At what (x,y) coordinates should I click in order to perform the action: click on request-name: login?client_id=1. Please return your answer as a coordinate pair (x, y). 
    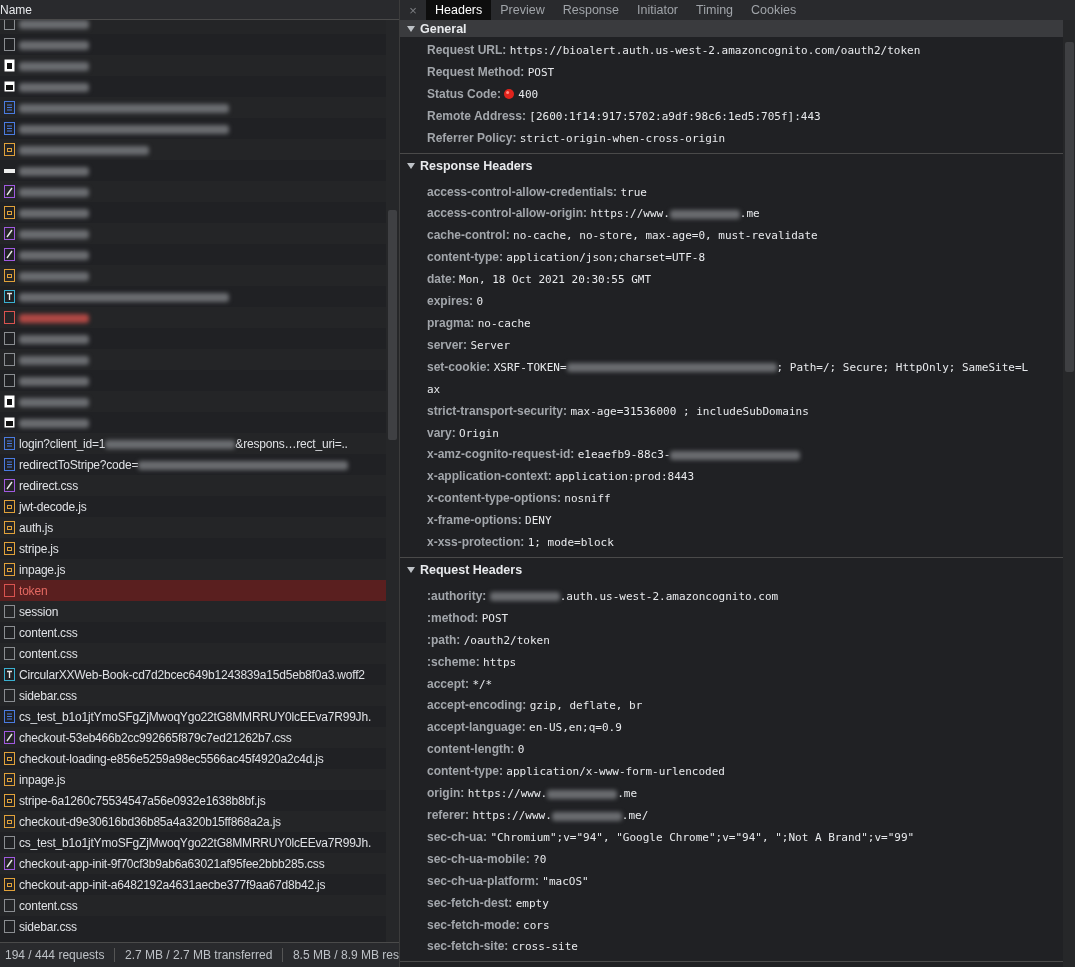
    Looking at the image, I should click on (62, 443).